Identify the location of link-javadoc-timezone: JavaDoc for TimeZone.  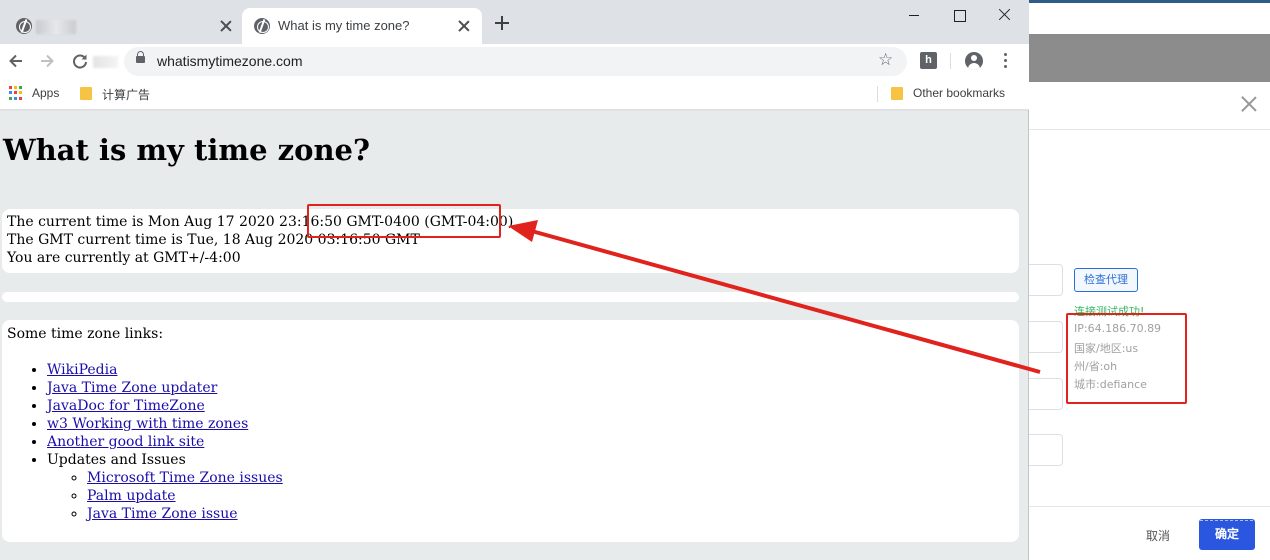
(126, 406).